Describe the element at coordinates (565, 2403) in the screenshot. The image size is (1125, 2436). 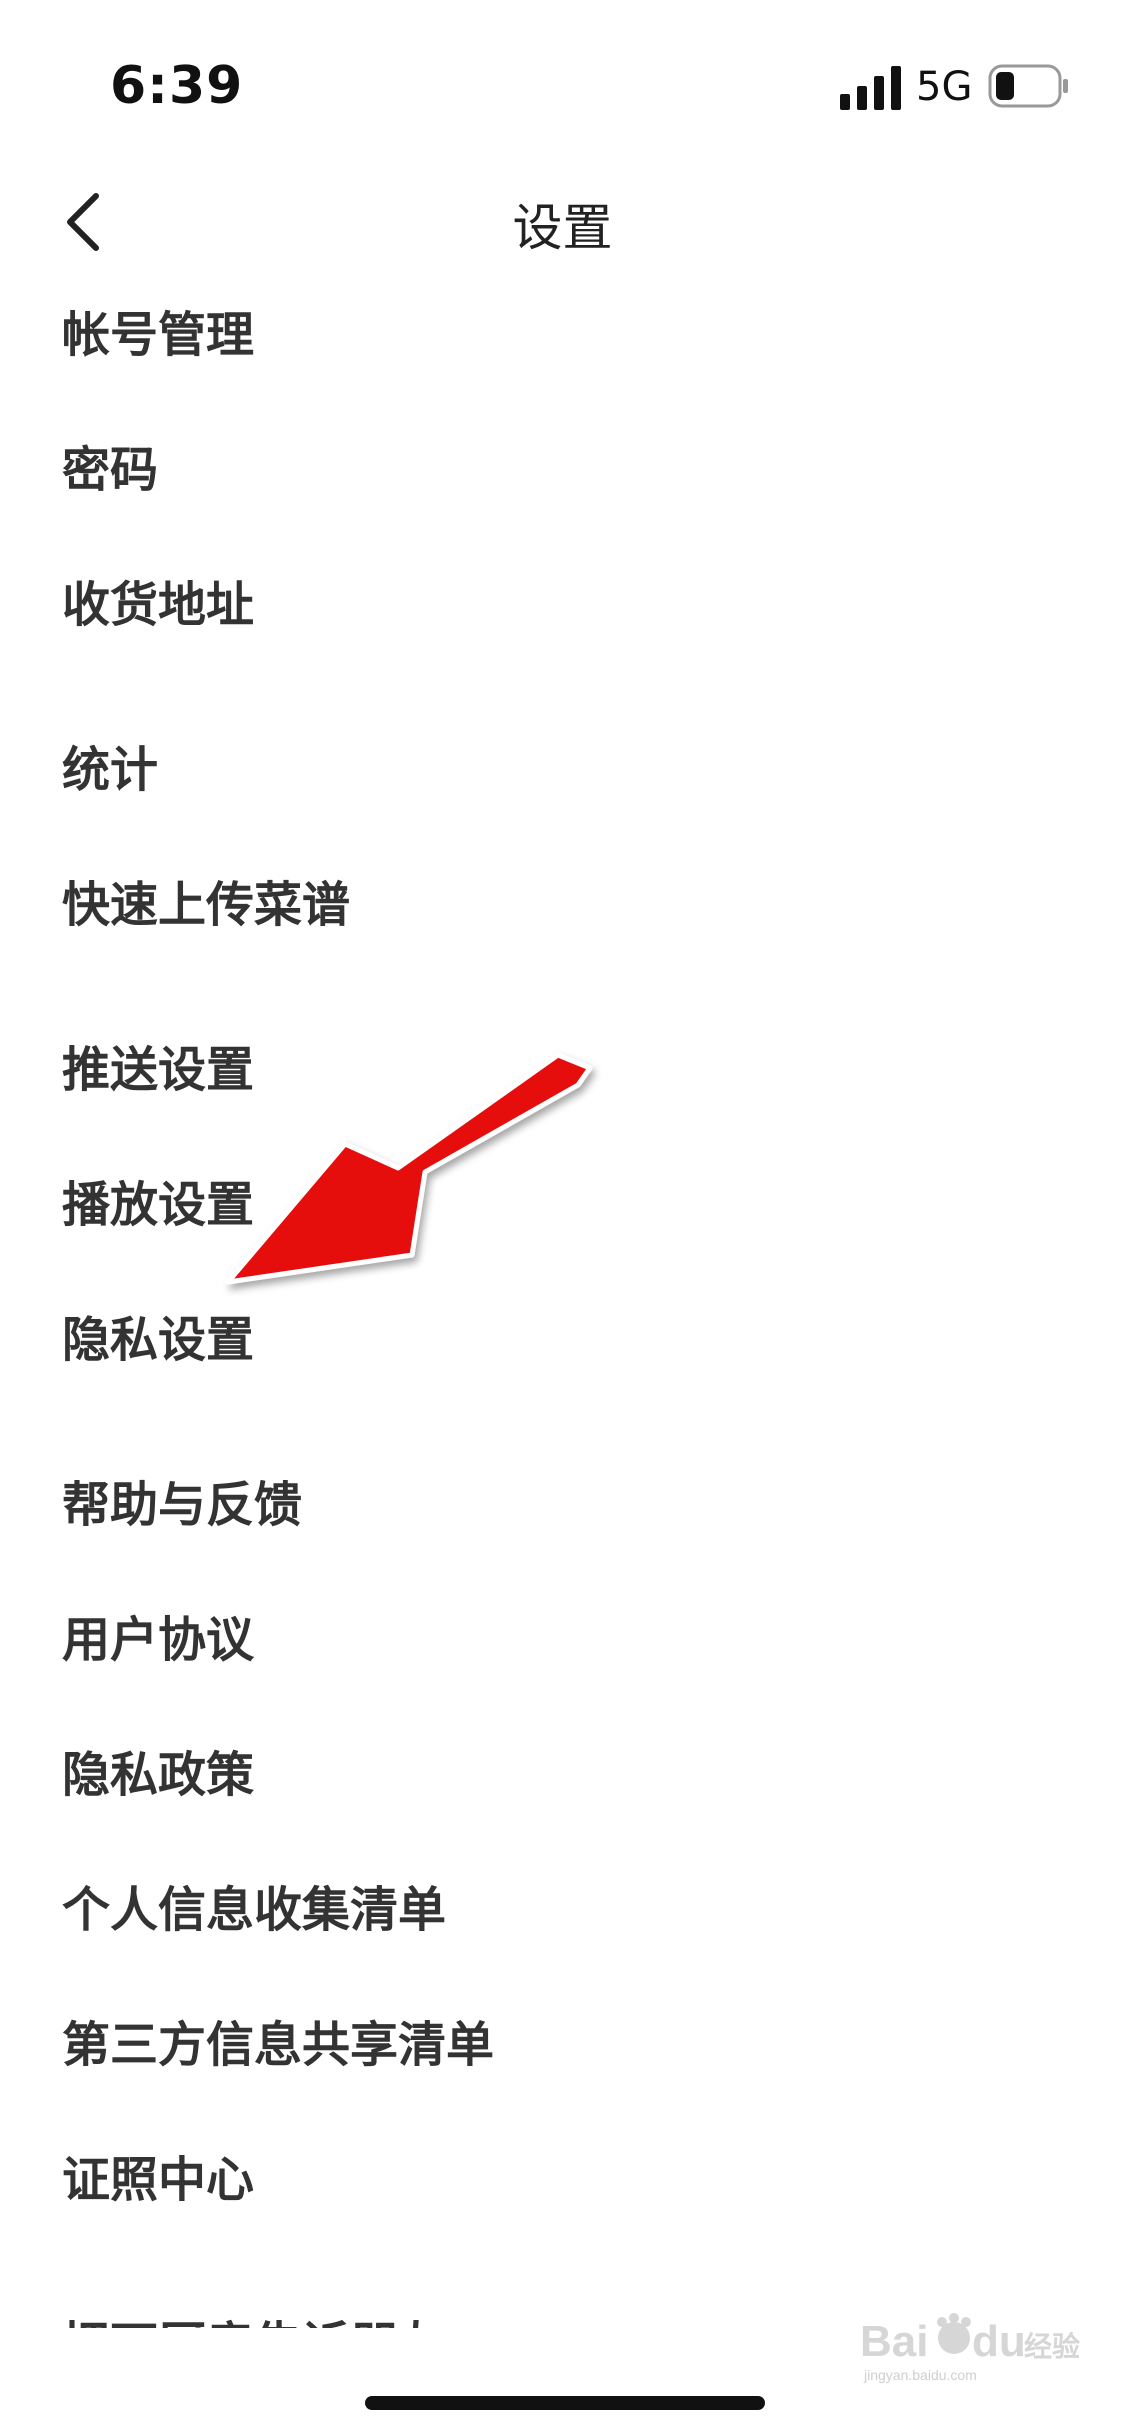
I see `home-indicator` at that location.